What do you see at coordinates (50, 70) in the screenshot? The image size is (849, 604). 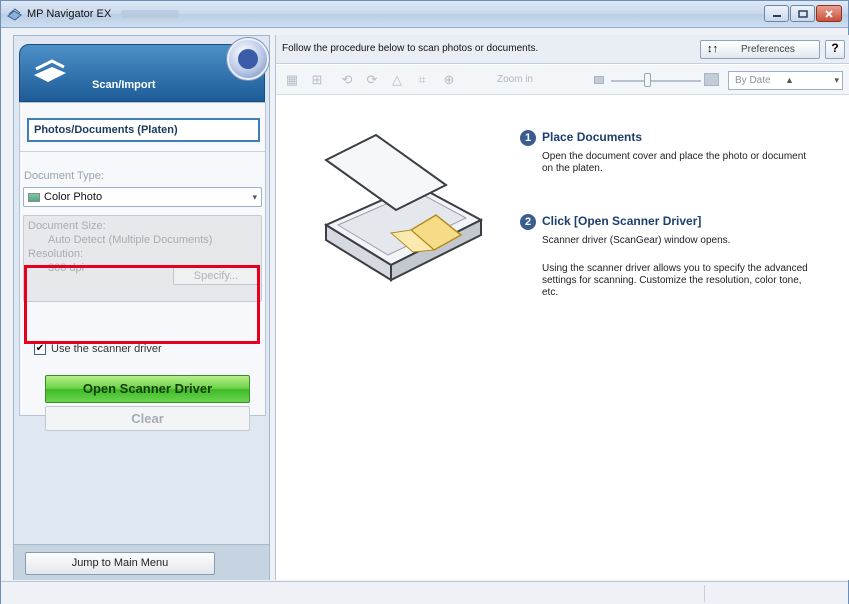 I see `scanner-icon` at bounding box center [50, 70].